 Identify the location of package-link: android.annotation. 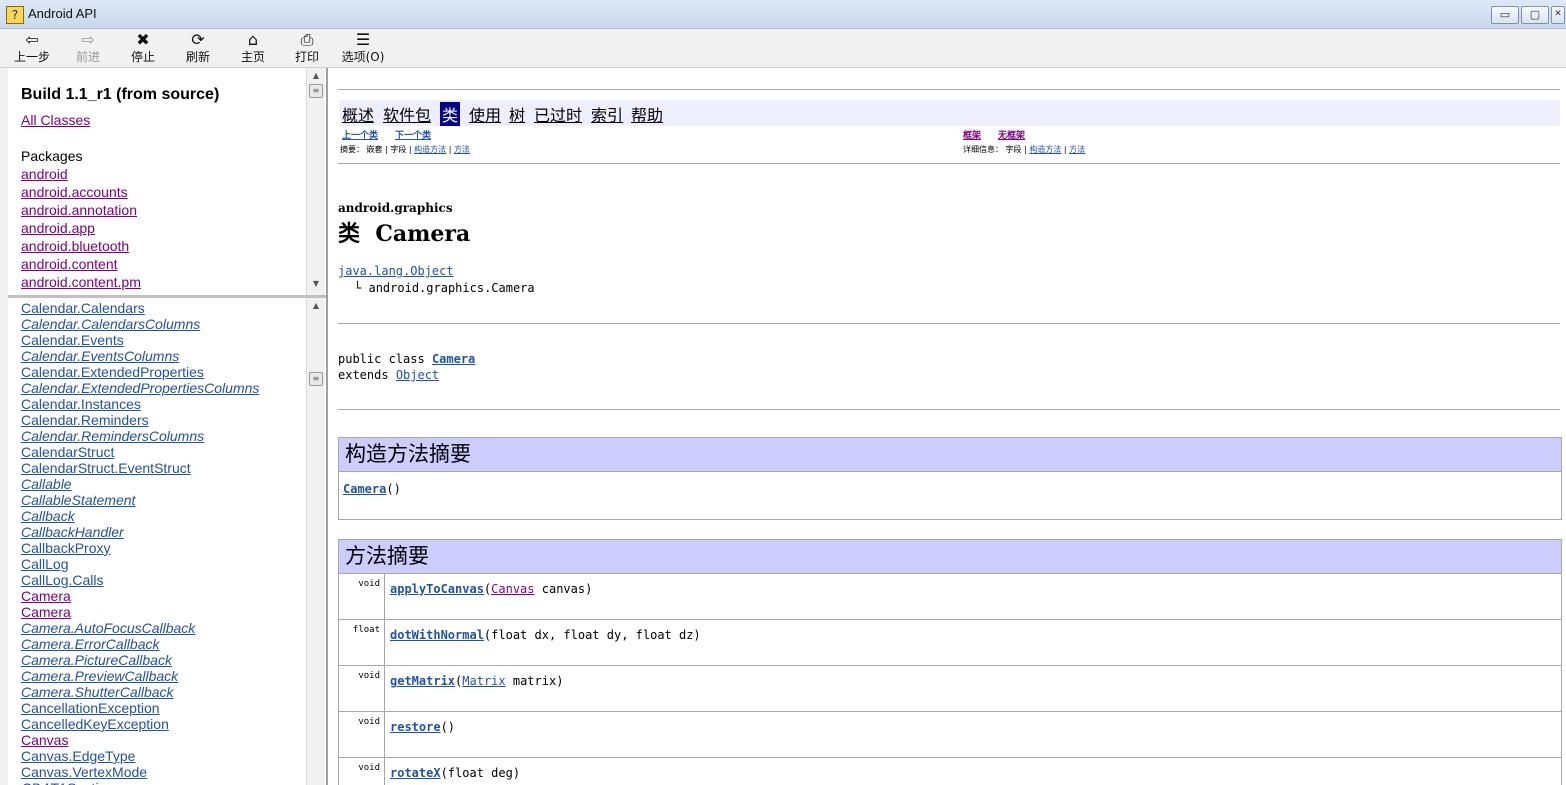
(79, 210).